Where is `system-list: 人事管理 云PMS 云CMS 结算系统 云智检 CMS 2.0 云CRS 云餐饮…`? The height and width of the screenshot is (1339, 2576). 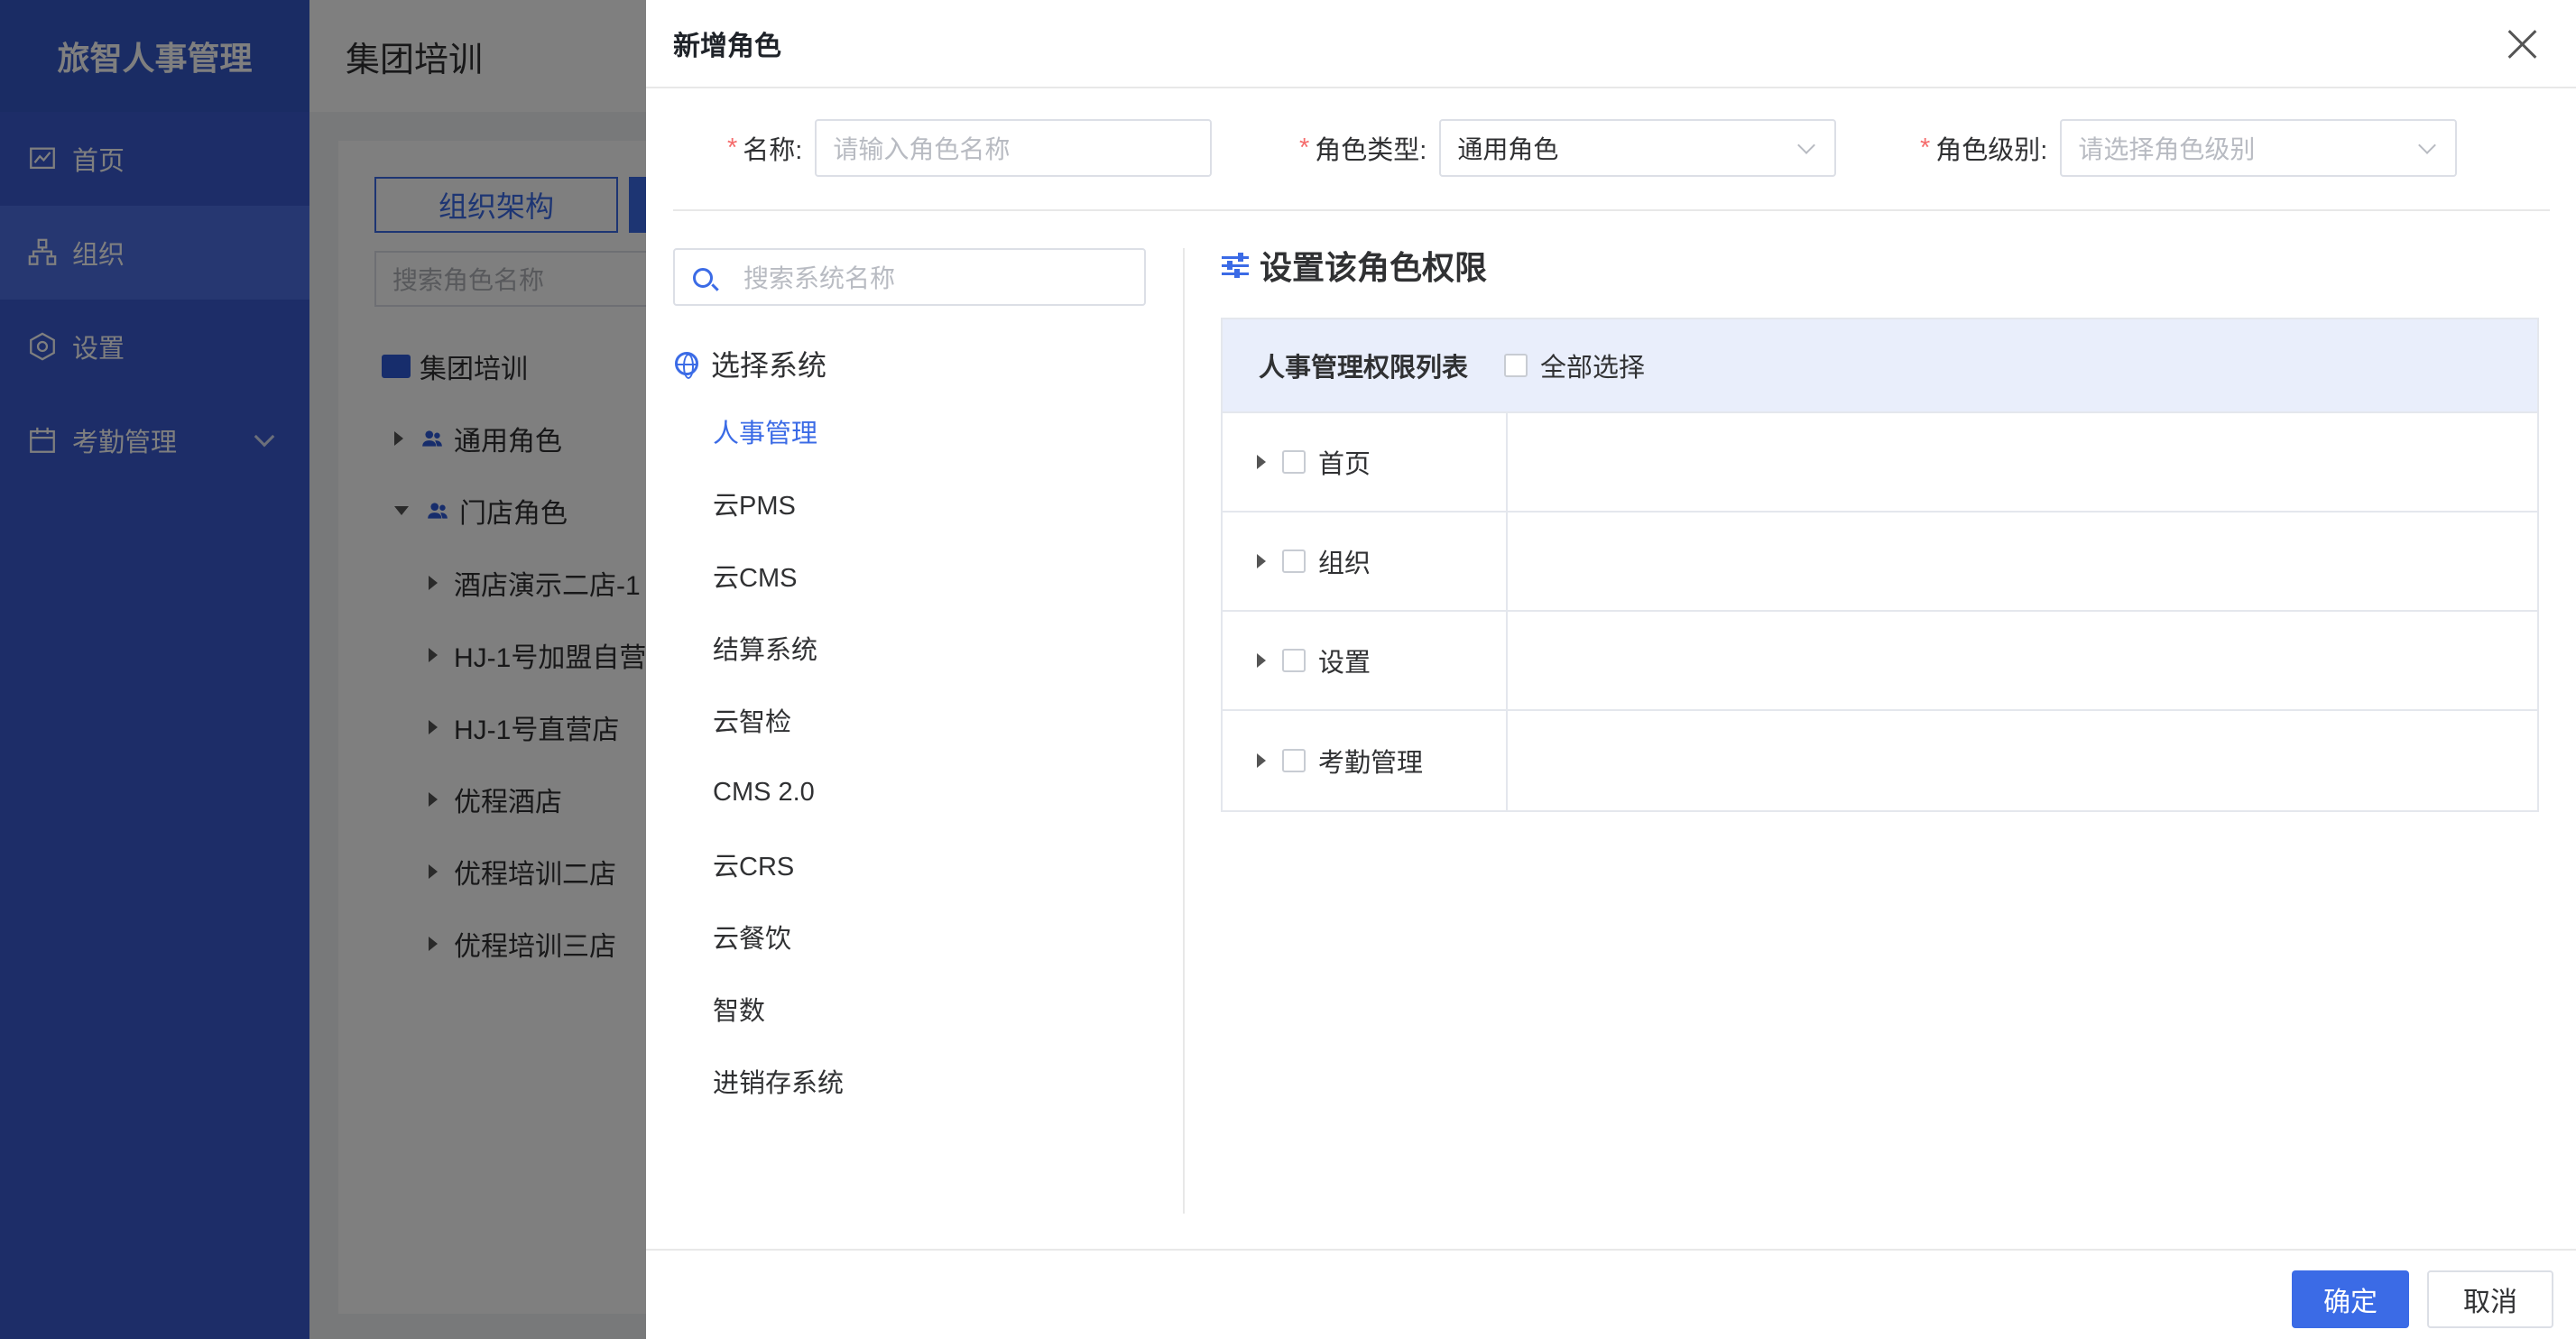 system-list: 人事管理 云PMS 云CMS 结算系统 云智检 CMS 2.0 云CRS 云餐饮… is located at coordinates (778, 756).